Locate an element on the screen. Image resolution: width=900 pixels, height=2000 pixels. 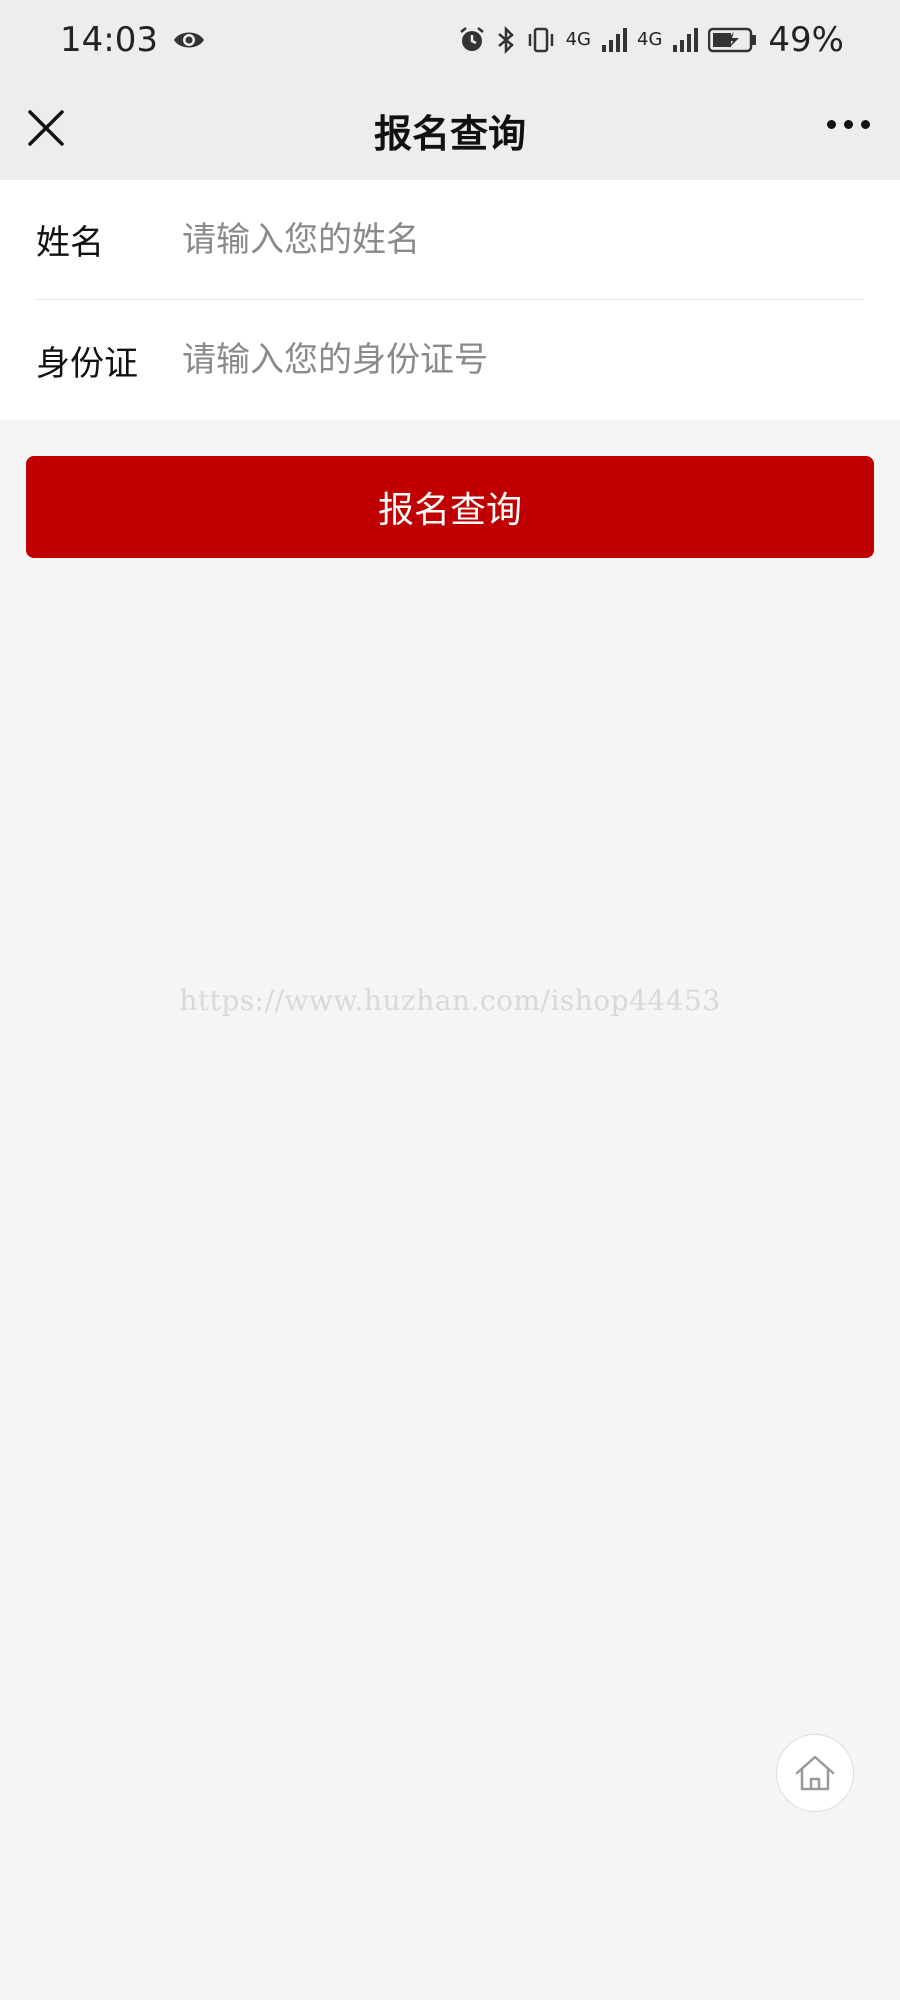
id-label: 身份证 is located at coordinates (87, 363).